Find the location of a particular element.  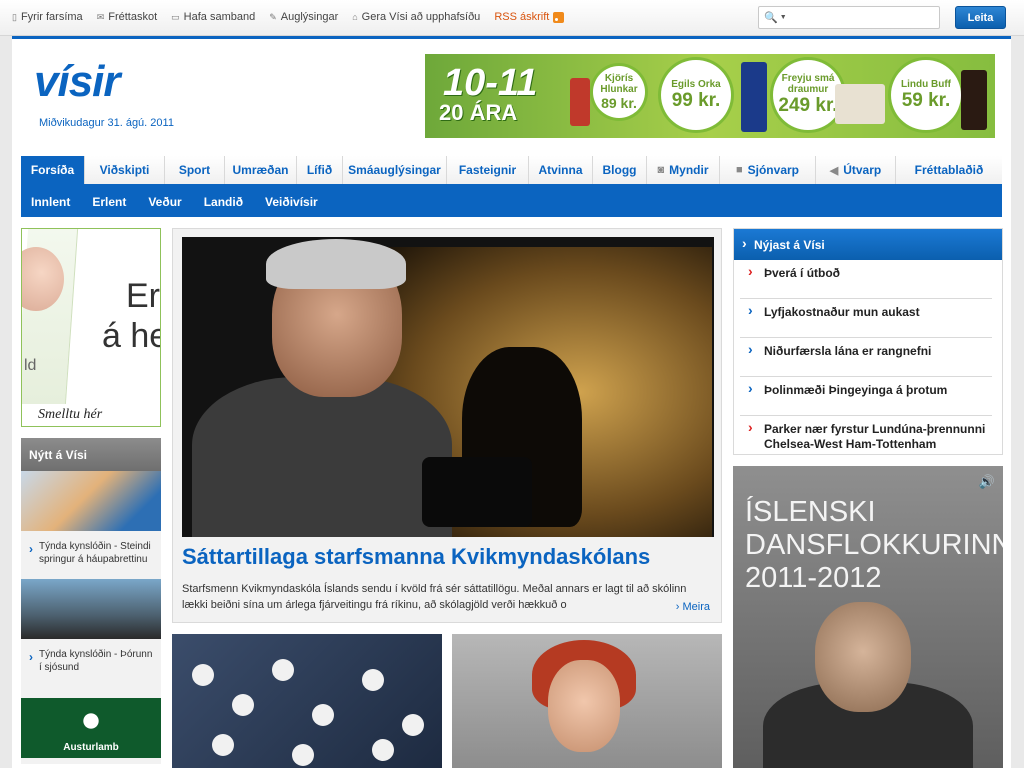

camera-icon: ◙ is located at coordinates (661, 170).